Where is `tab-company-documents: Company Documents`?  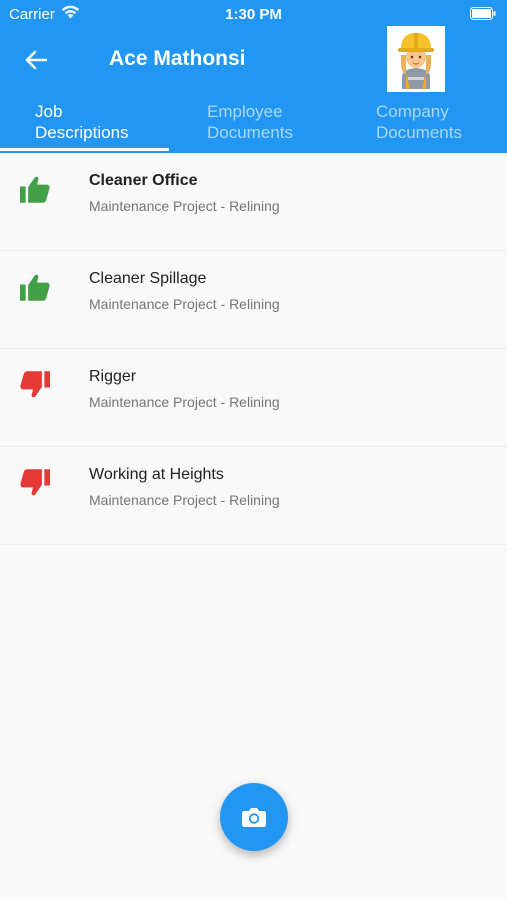 tab-company-documents: Company Documents is located at coordinates (419, 125).